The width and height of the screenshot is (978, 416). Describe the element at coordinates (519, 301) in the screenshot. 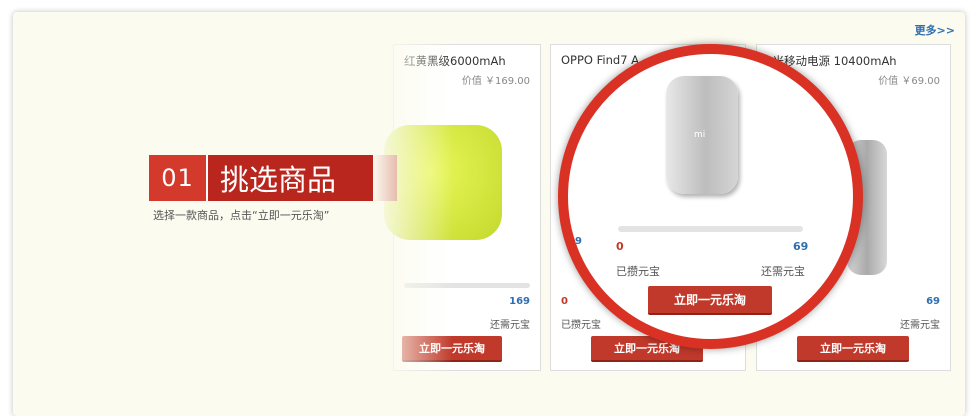

I see `remaining-count: 169` at that location.